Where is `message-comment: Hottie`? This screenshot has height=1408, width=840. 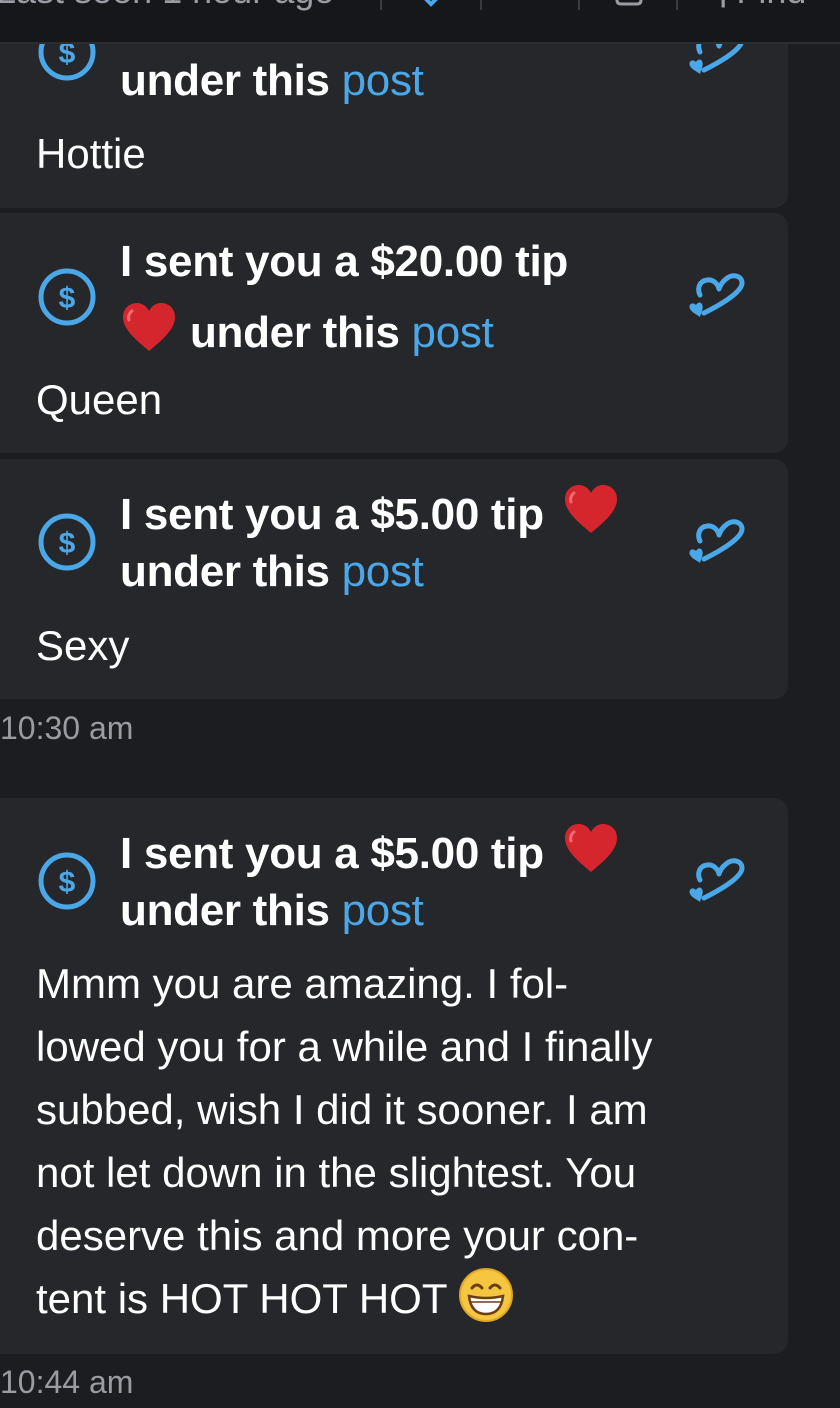
message-comment: Hottie is located at coordinates (91, 153).